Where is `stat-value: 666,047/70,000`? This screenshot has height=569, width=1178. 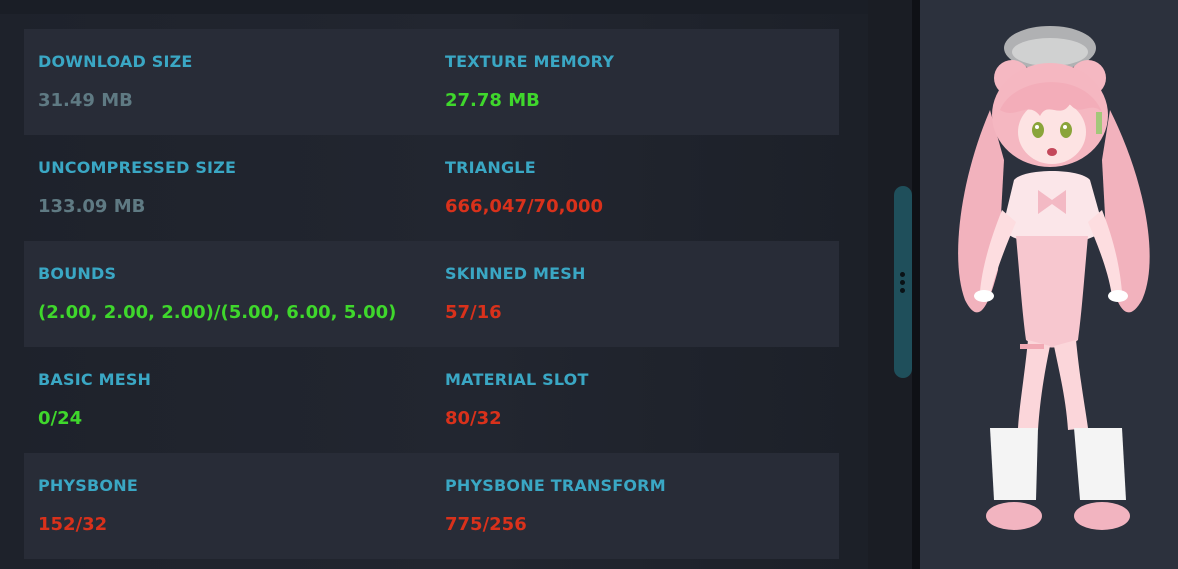 stat-value: 666,047/70,000 is located at coordinates (524, 206).